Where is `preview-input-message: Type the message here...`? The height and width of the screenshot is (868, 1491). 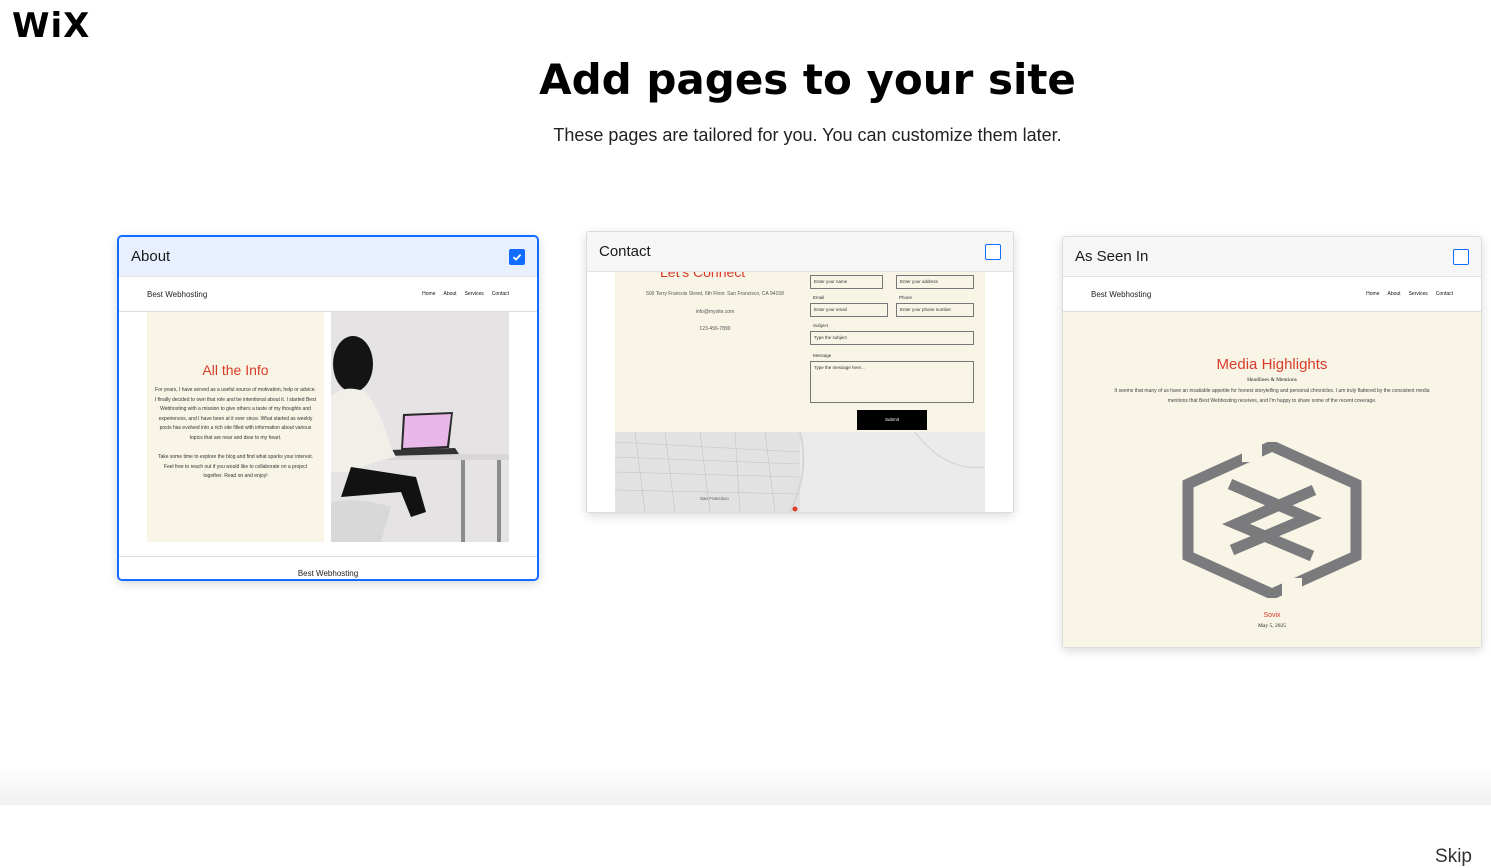
preview-input-message: Type the message here... is located at coordinates (892, 382).